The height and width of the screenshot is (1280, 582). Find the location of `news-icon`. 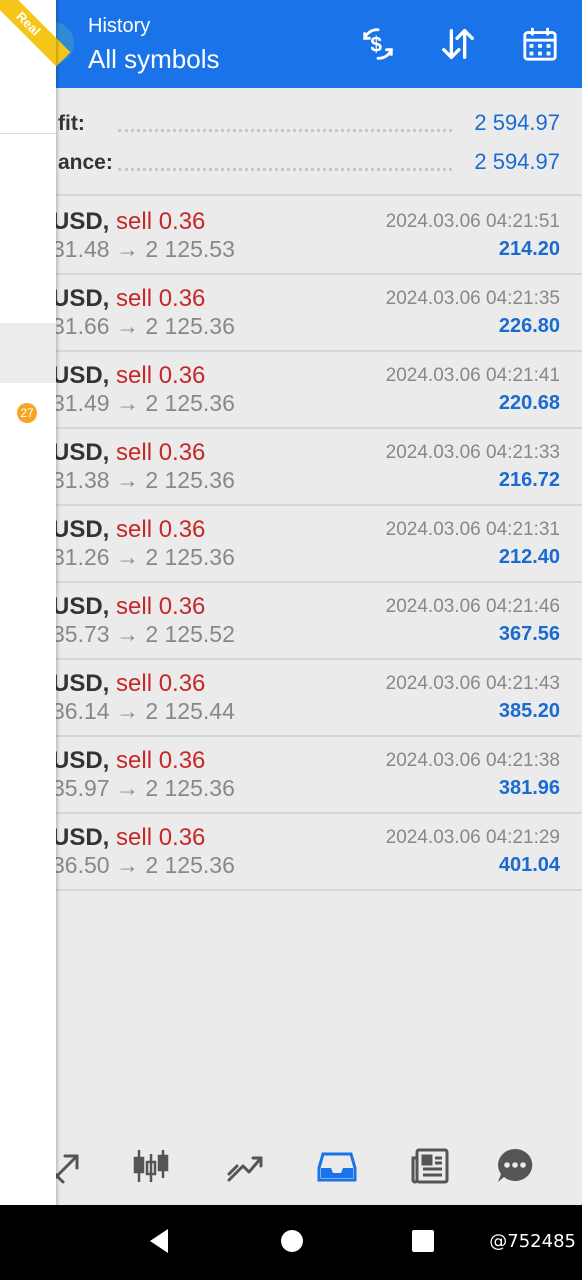

news-icon is located at coordinates (431, 1166).